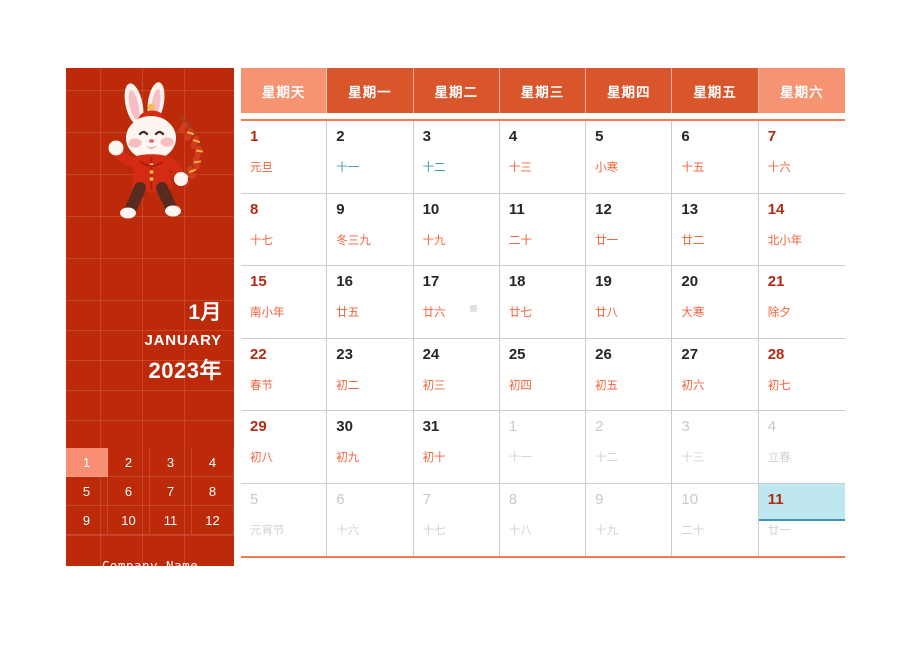 The height and width of the screenshot is (651, 920). I want to click on month-cell-4: 4, so click(213, 462).